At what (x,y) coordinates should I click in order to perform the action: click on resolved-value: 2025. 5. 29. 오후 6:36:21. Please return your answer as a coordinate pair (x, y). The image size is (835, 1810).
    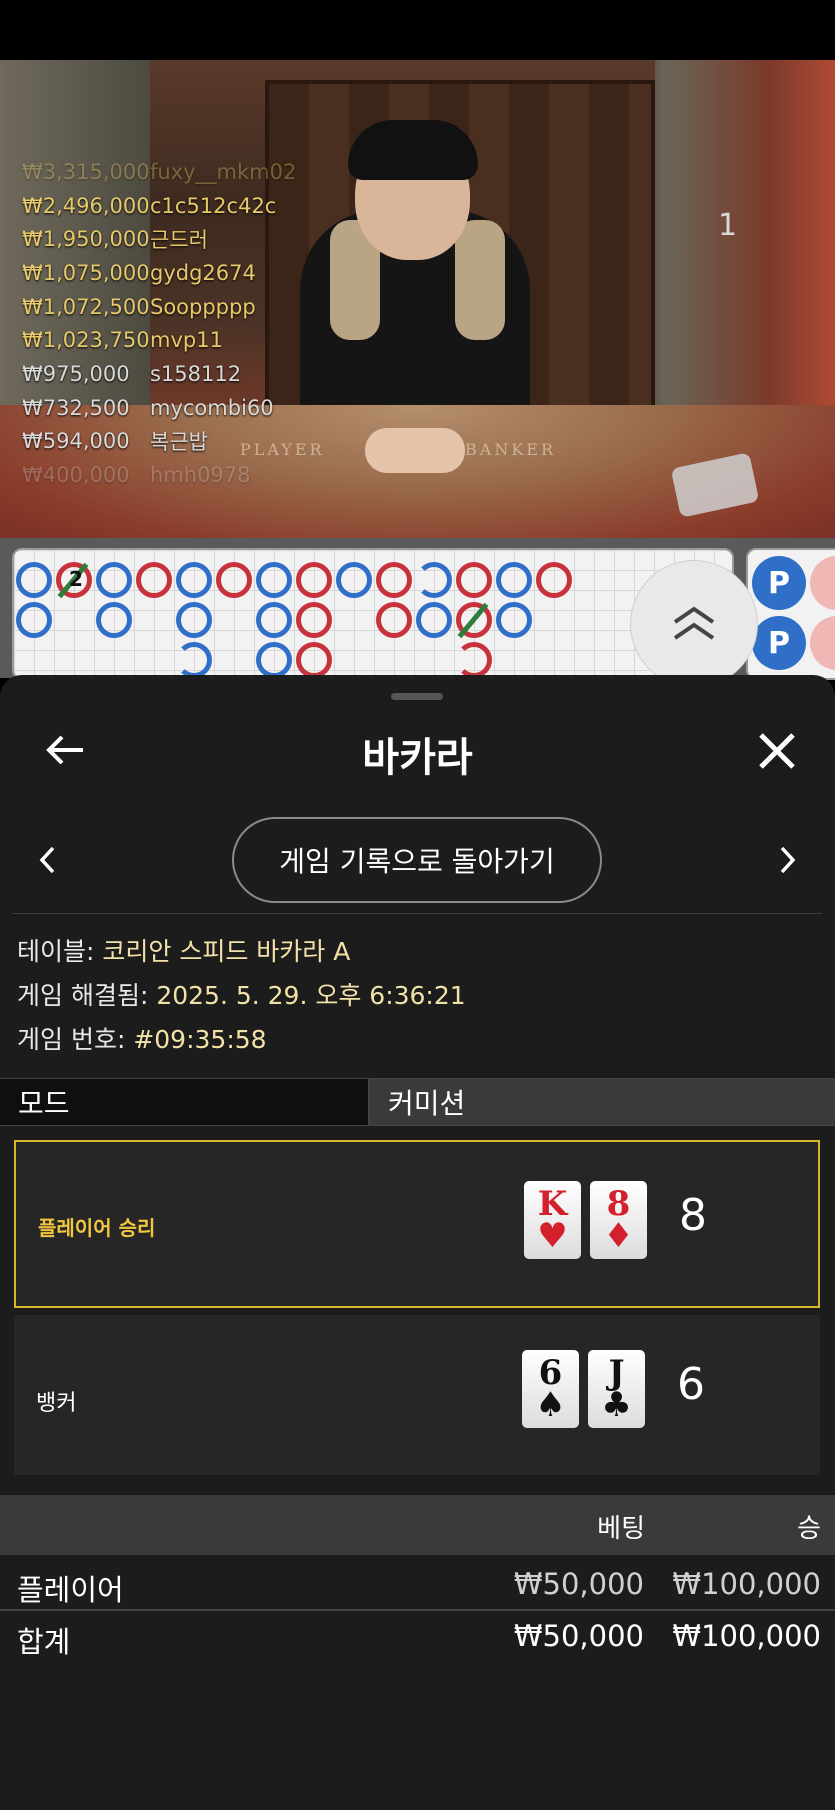
    Looking at the image, I should click on (311, 995).